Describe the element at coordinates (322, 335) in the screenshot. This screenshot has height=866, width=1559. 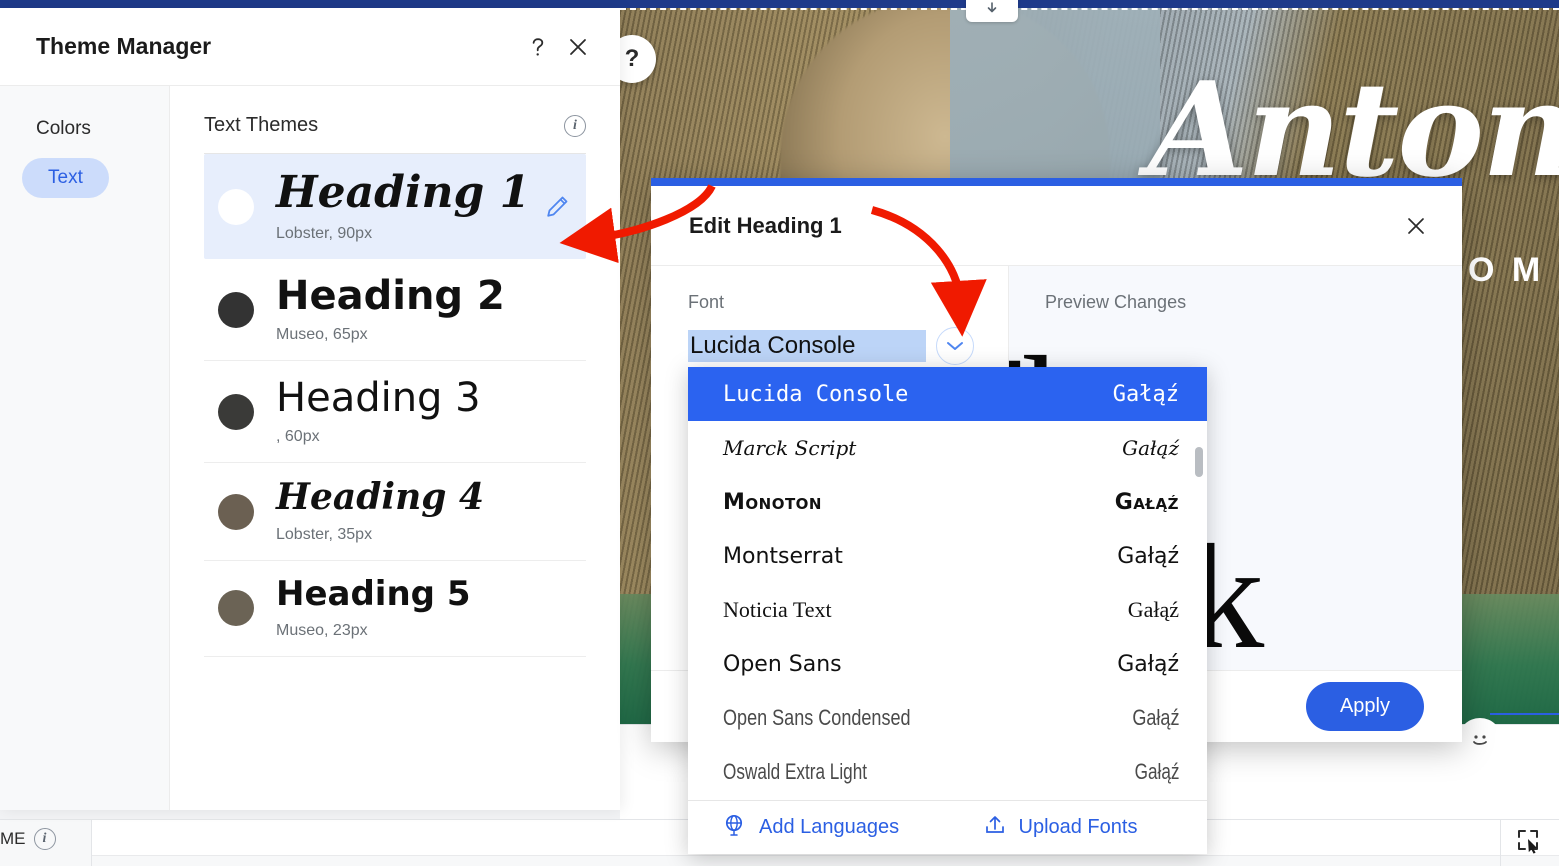
I see `theme-meta: Museo, 65px` at that location.